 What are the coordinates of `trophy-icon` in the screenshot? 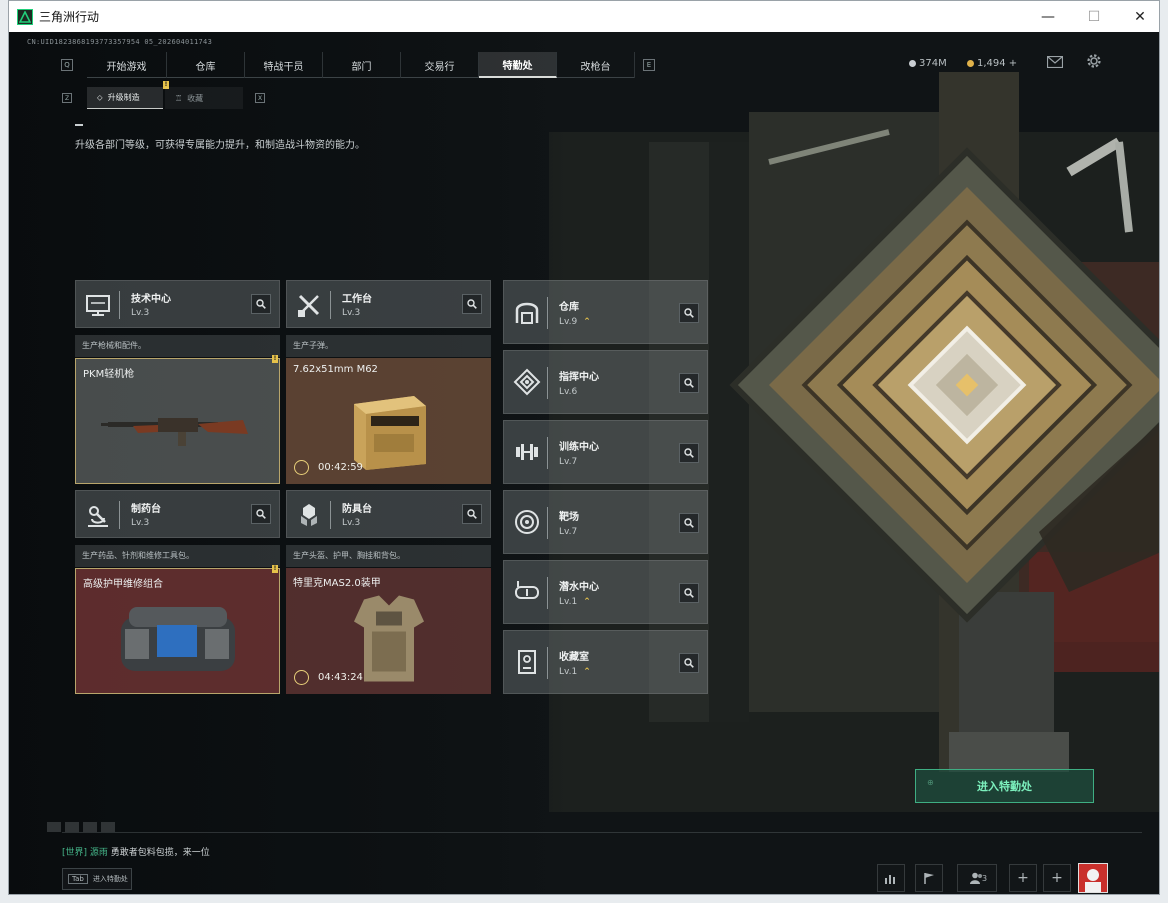 It's located at (527, 662).